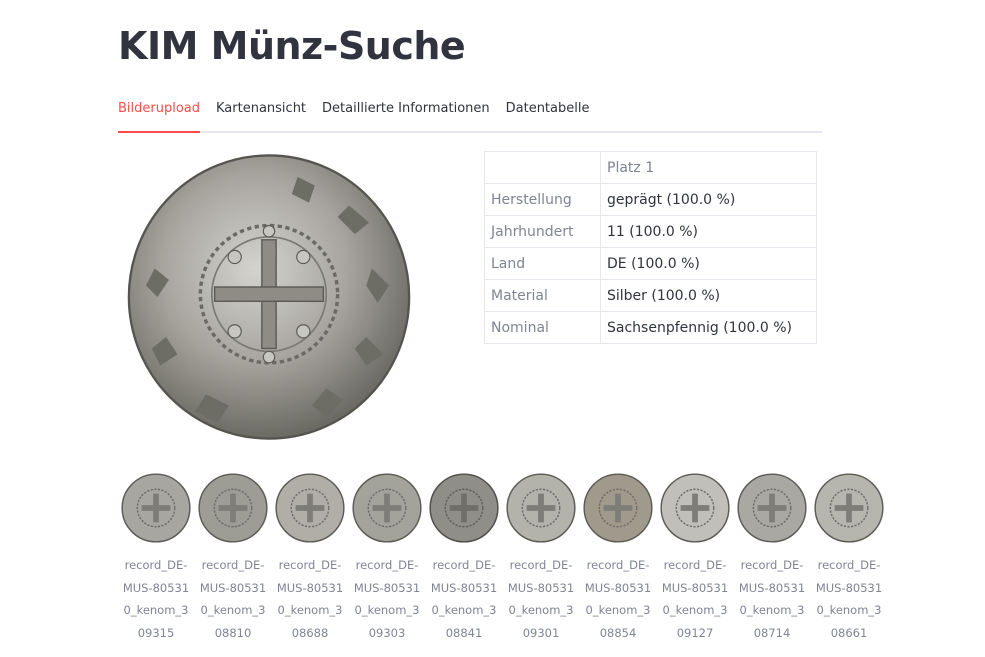  What do you see at coordinates (159, 113) in the screenshot?
I see `tab-bilderupload: Bilderupload` at bounding box center [159, 113].